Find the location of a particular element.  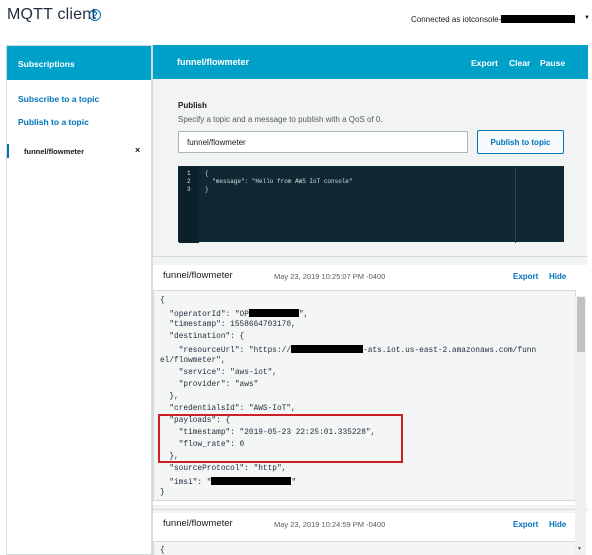

clear-button: Clear is located at coordinates (519, 63).